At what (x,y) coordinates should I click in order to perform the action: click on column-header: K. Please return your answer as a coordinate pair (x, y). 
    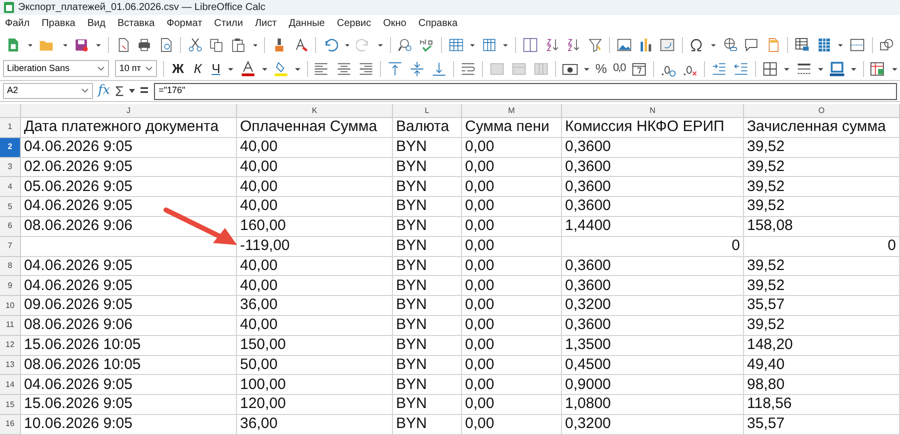
    Looking at the image, I should click on (315, 111).